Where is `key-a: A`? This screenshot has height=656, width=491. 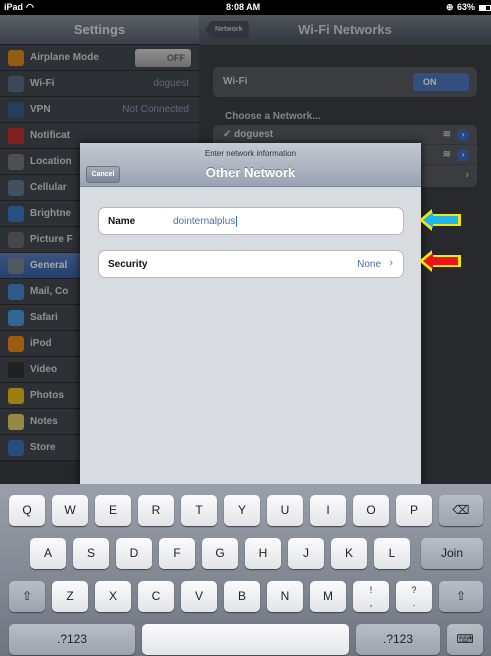 key-a: A is located at coordinates (48, 553).